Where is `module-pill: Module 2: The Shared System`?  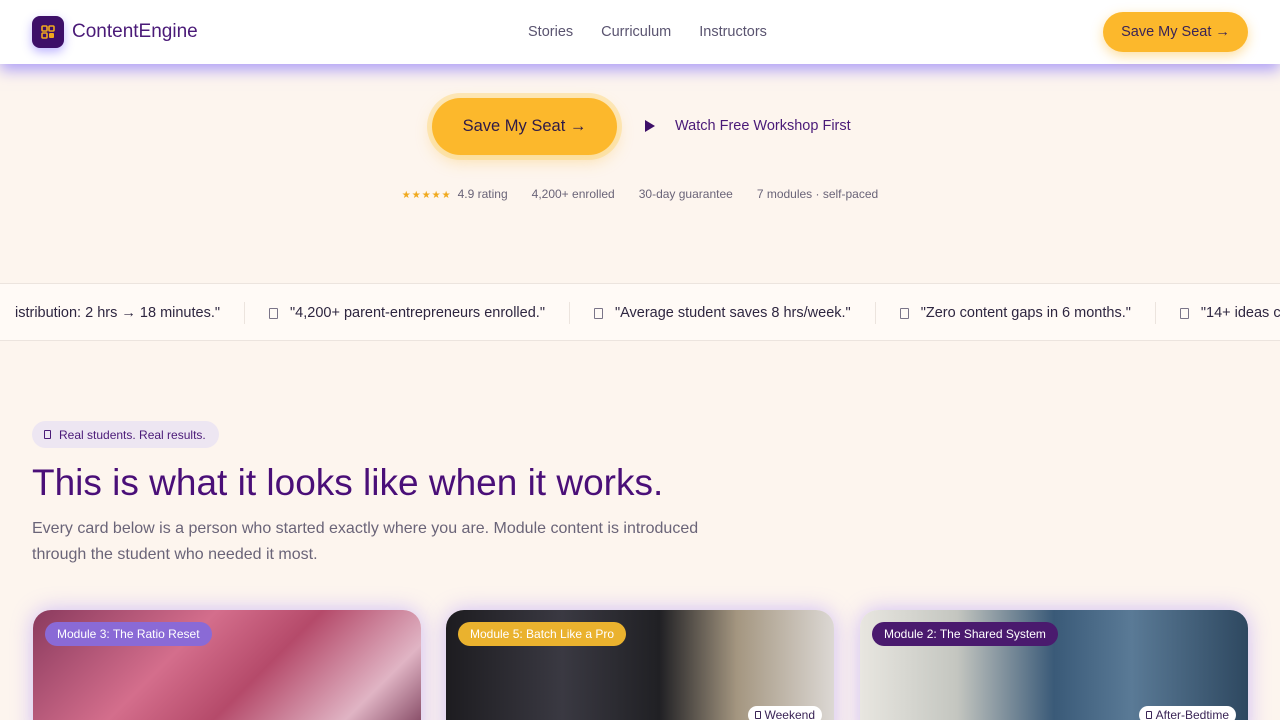 module-pill: Module 2: The Shared System is located at coordinates (965, 634).